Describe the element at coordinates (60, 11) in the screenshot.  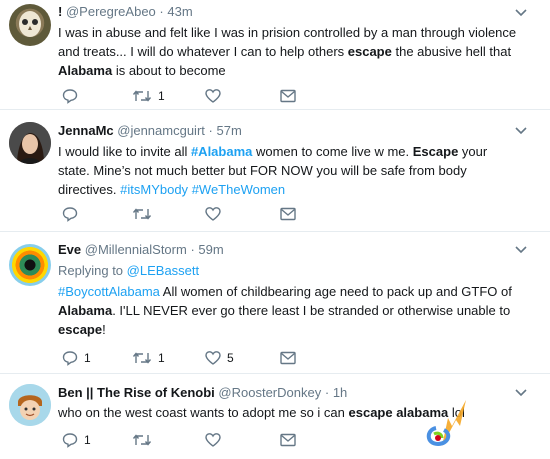
I see `display-name: !` at that location.